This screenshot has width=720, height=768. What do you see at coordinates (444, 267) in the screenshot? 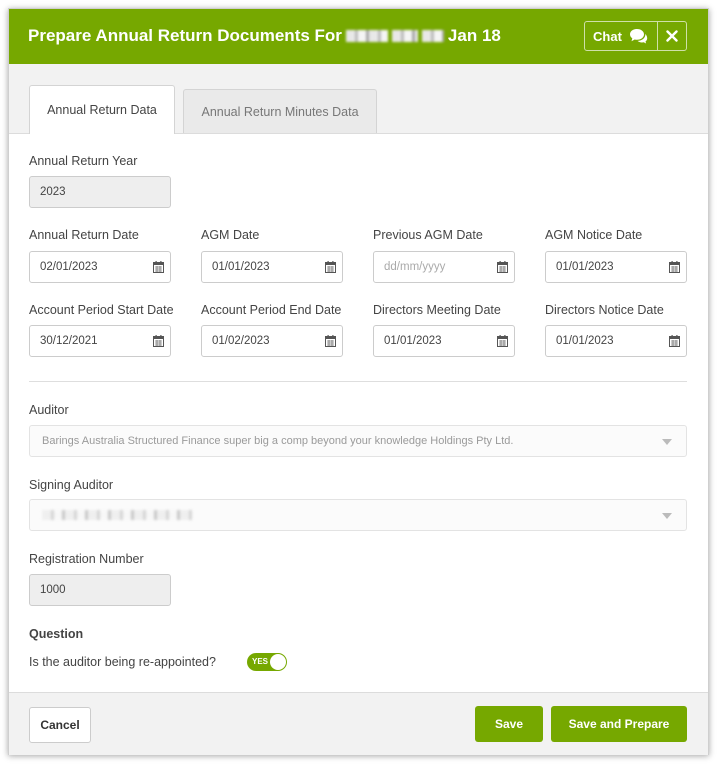
I see `previous-agm-date-input: dd/mm/yyyy` at bounding box center [444, 267].